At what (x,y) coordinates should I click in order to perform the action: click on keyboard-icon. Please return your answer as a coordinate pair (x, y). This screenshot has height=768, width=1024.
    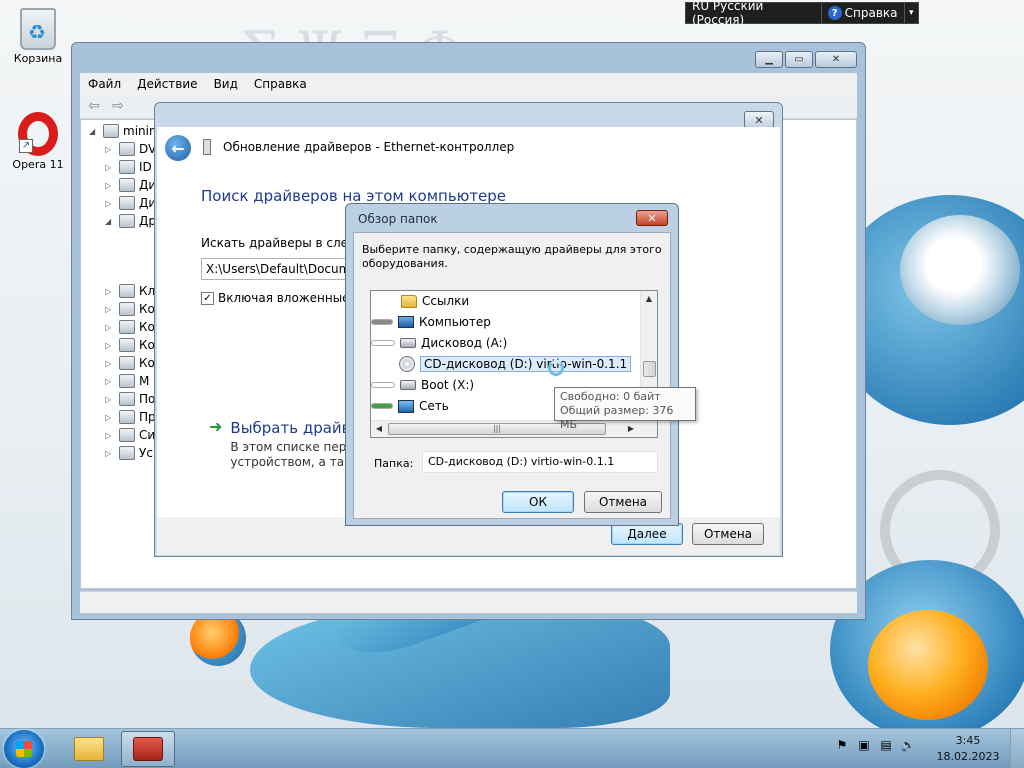
    Looking at the image, I should click on (127, 291).